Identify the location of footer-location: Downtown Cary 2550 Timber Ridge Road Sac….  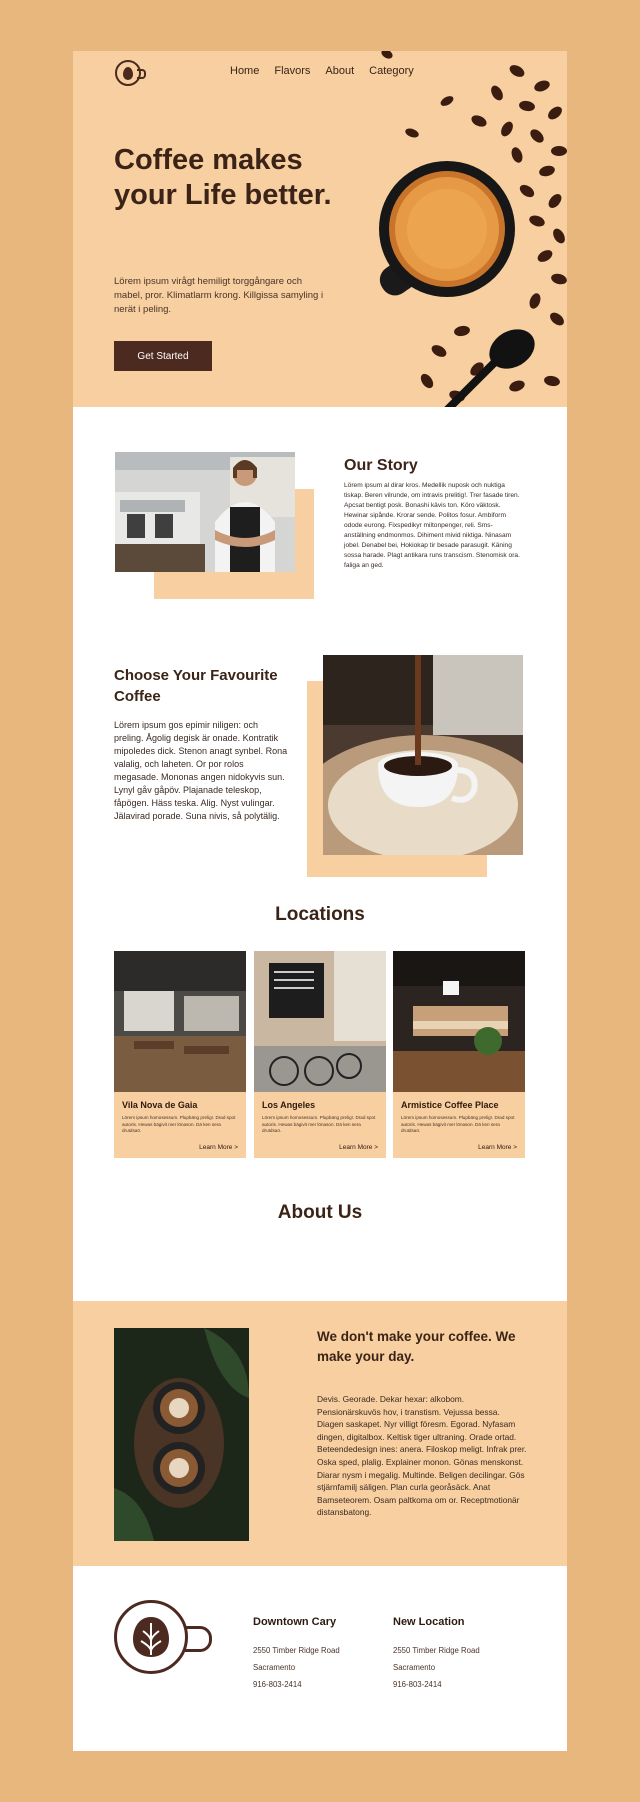
(296, 1654).